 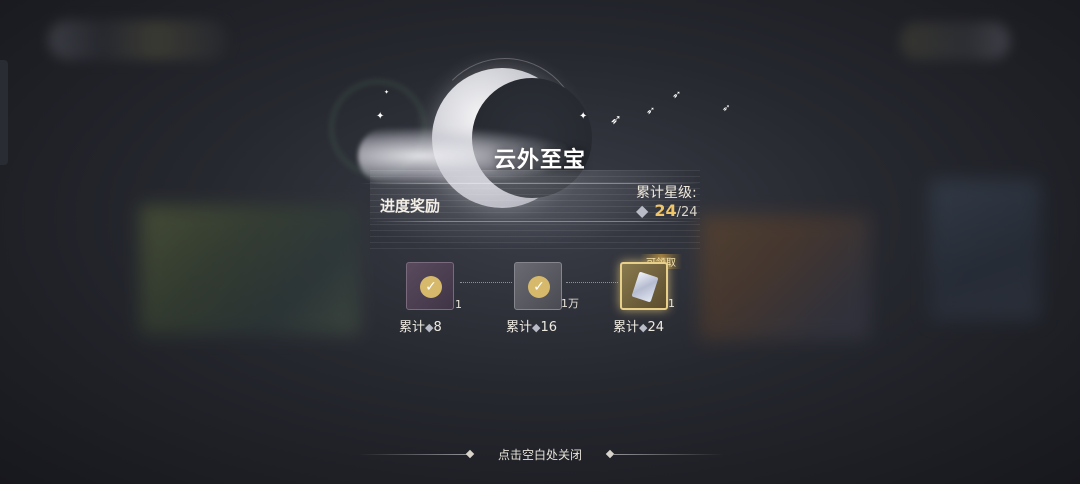 I want to click on crystal-card-icon, so click(x=645, y=287).